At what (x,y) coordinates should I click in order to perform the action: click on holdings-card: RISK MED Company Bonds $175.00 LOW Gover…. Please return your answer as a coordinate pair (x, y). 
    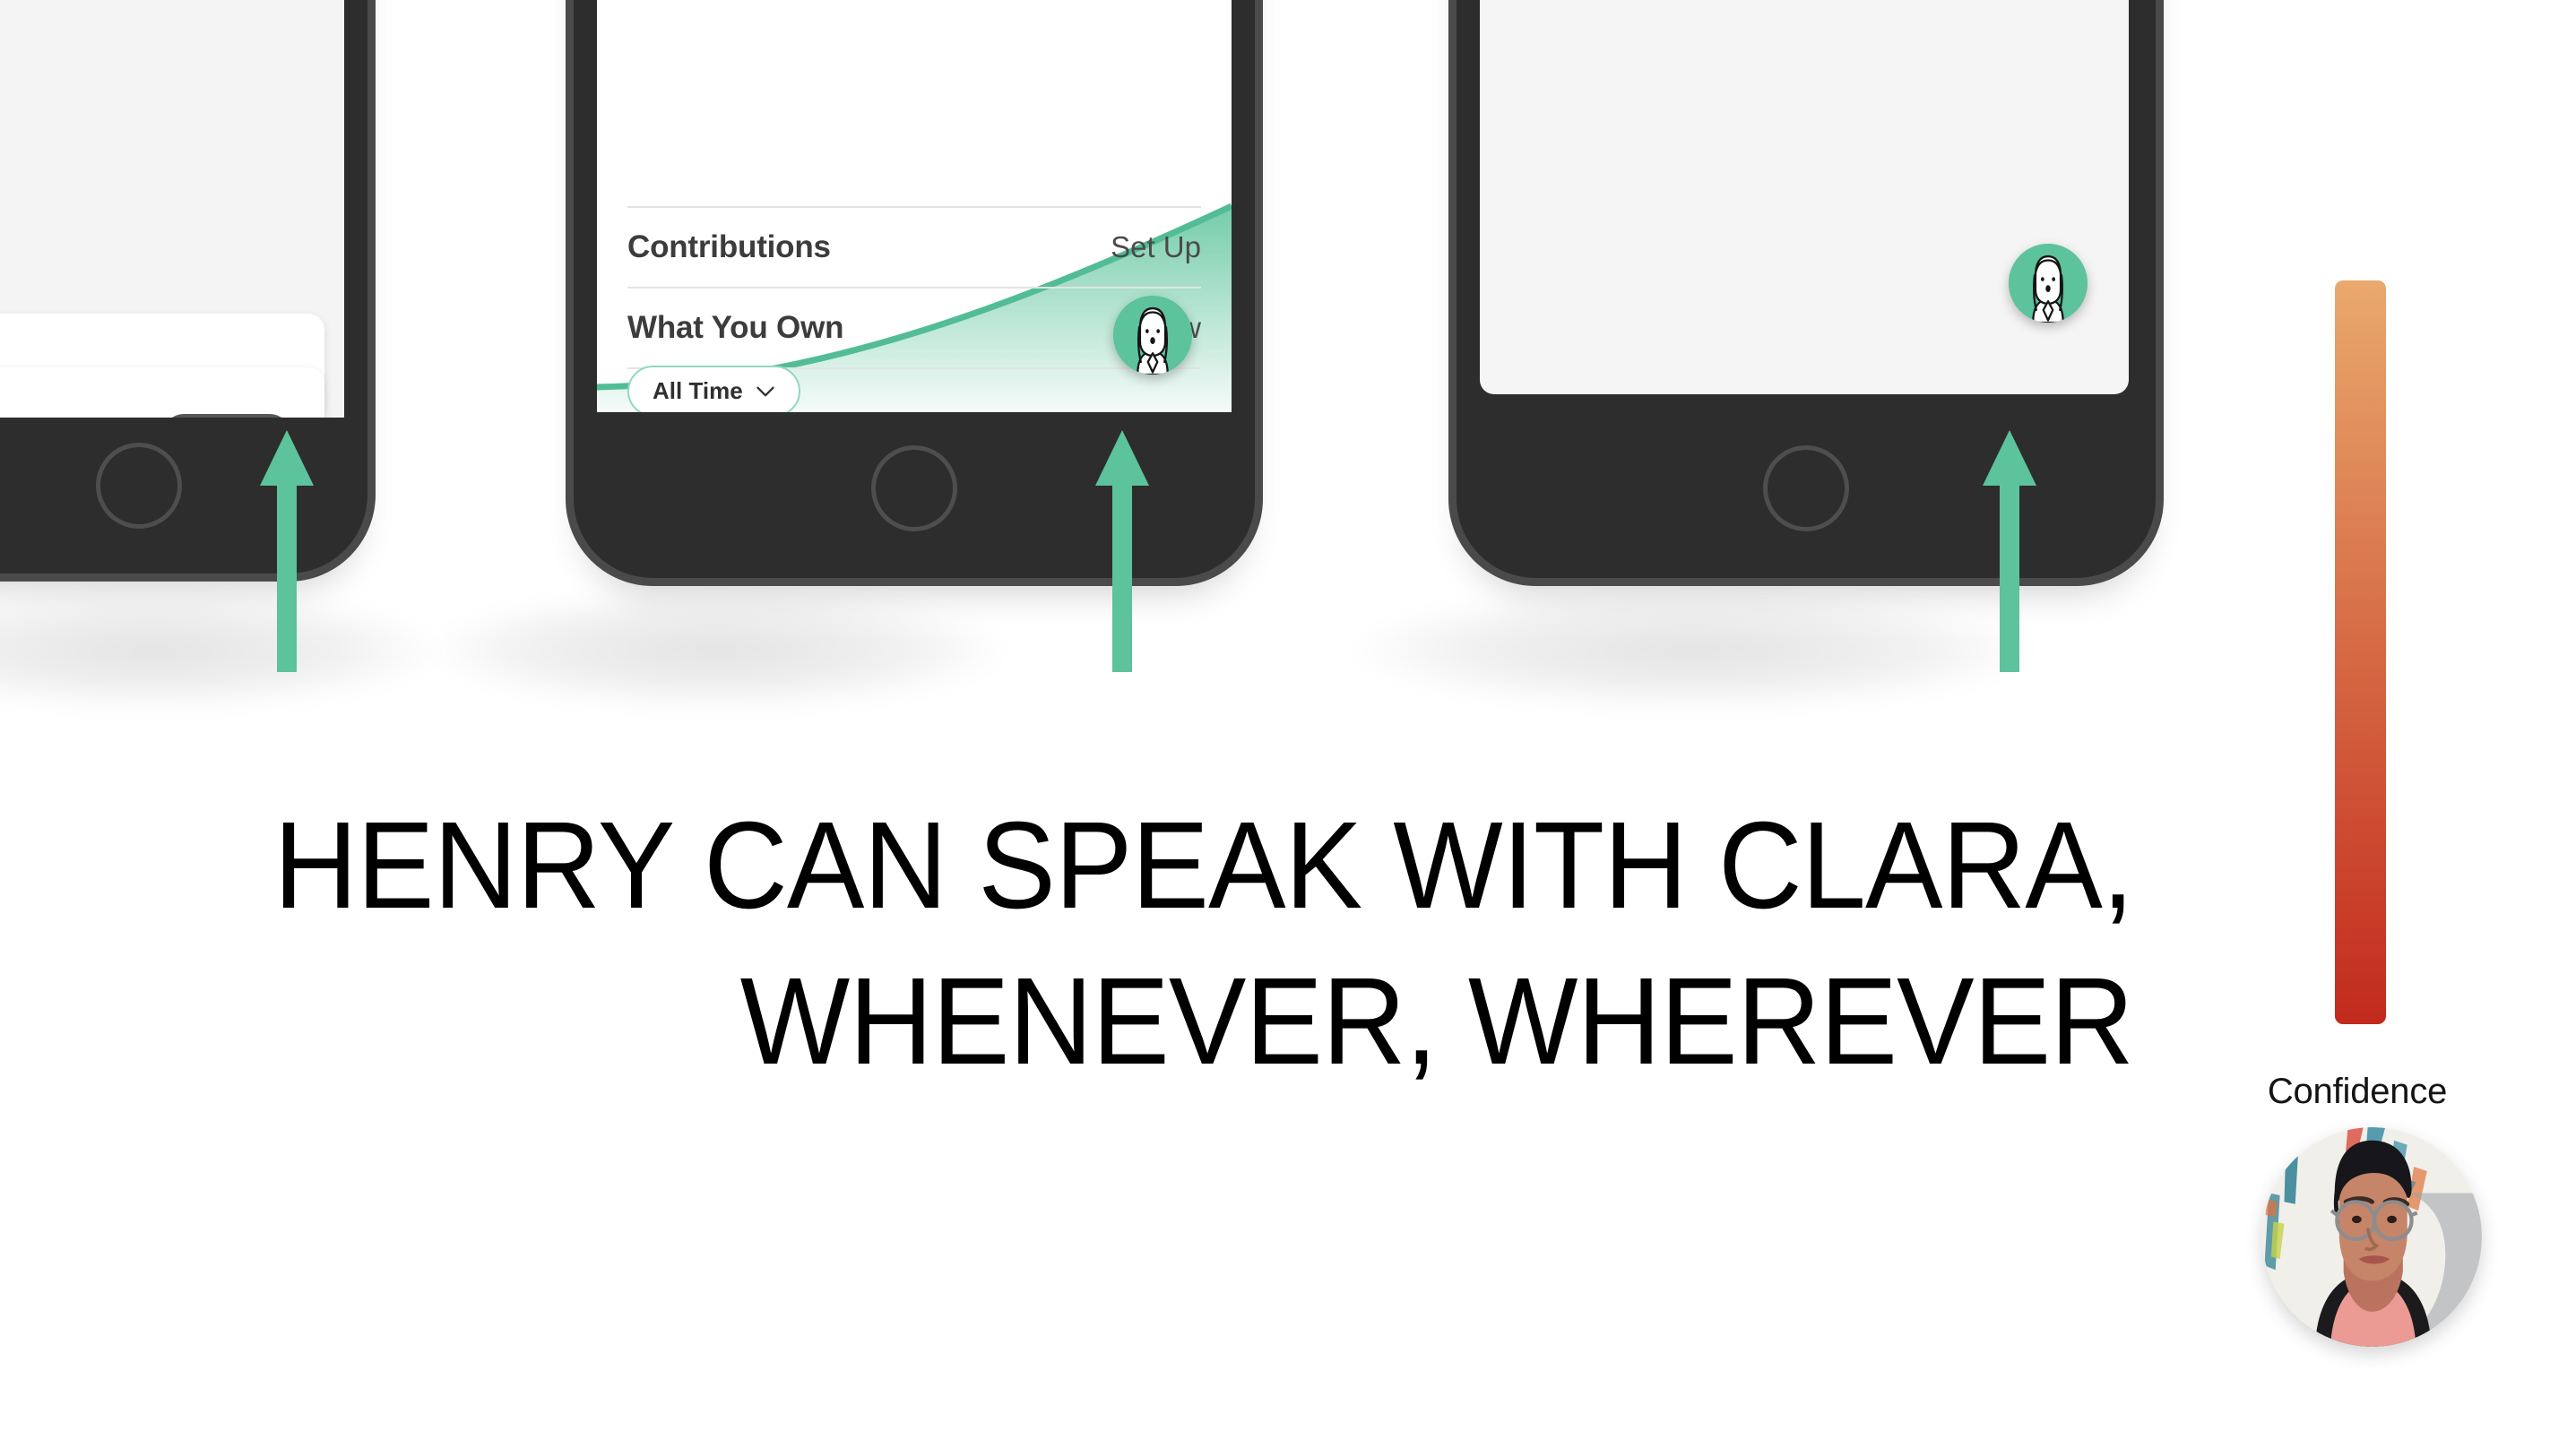
    Looking at the image, I should click on (1804, 197).